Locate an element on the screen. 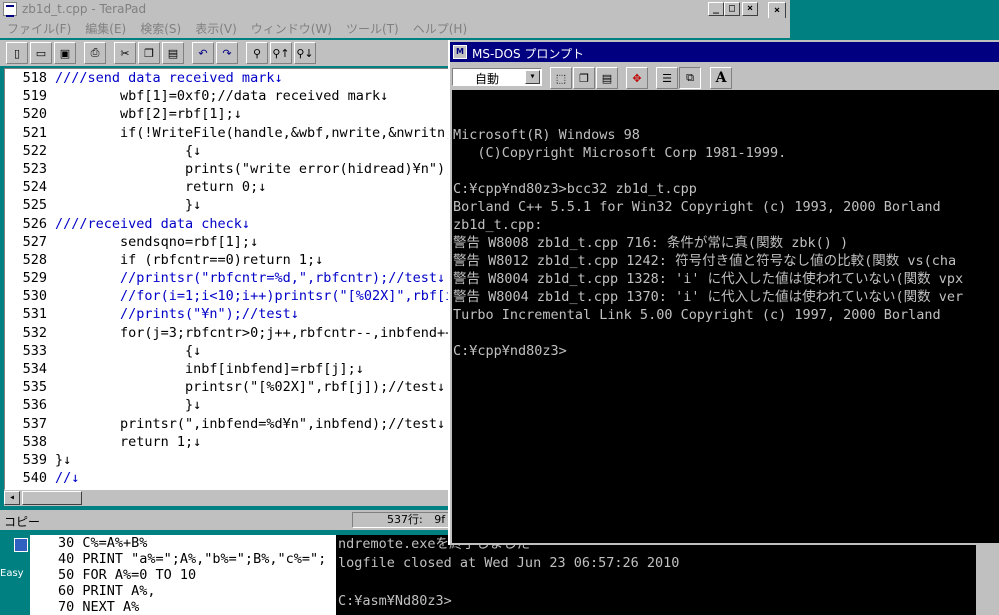  desktop-icon-label: Easy is located at coordinates (12, 573).